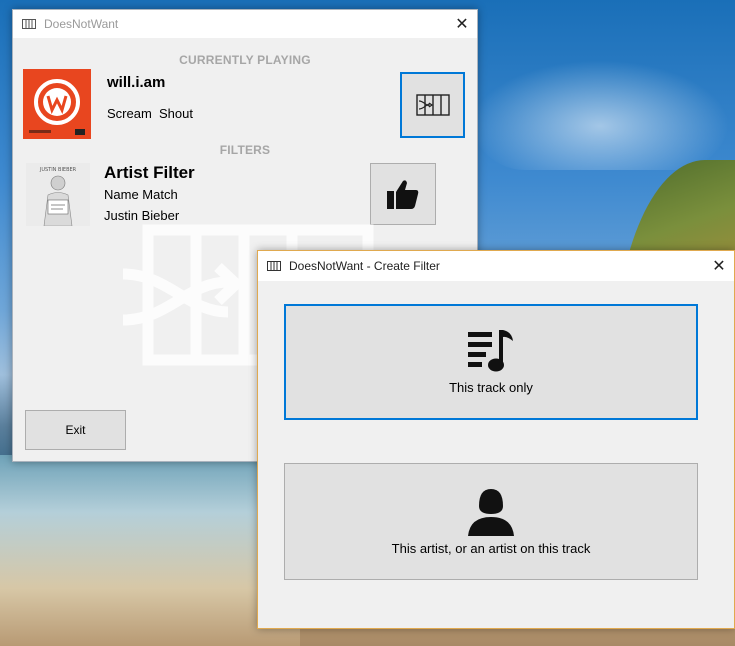  I want to click on person-icon, so click(491, 512).